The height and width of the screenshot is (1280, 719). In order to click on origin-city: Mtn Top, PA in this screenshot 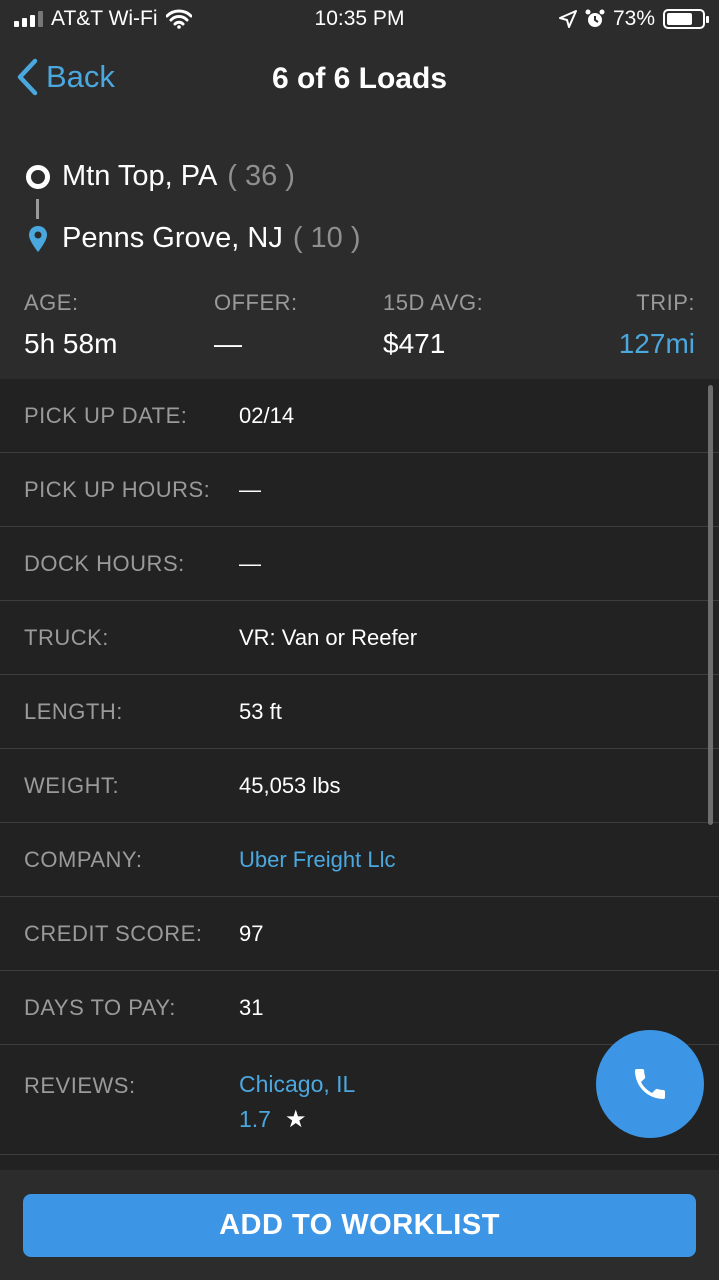, I will do `click(140, 176)`.